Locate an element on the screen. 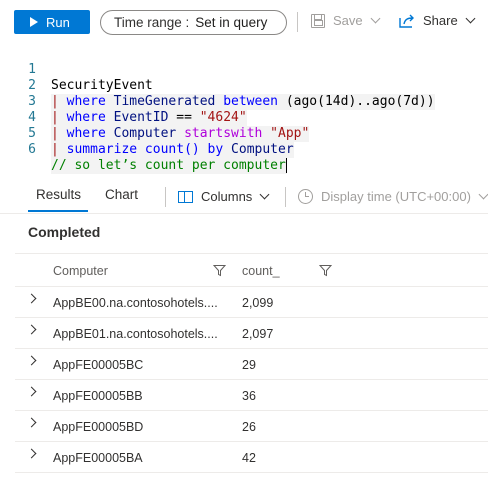  table-header: Computer count_ is located at coordinates (251, 270).